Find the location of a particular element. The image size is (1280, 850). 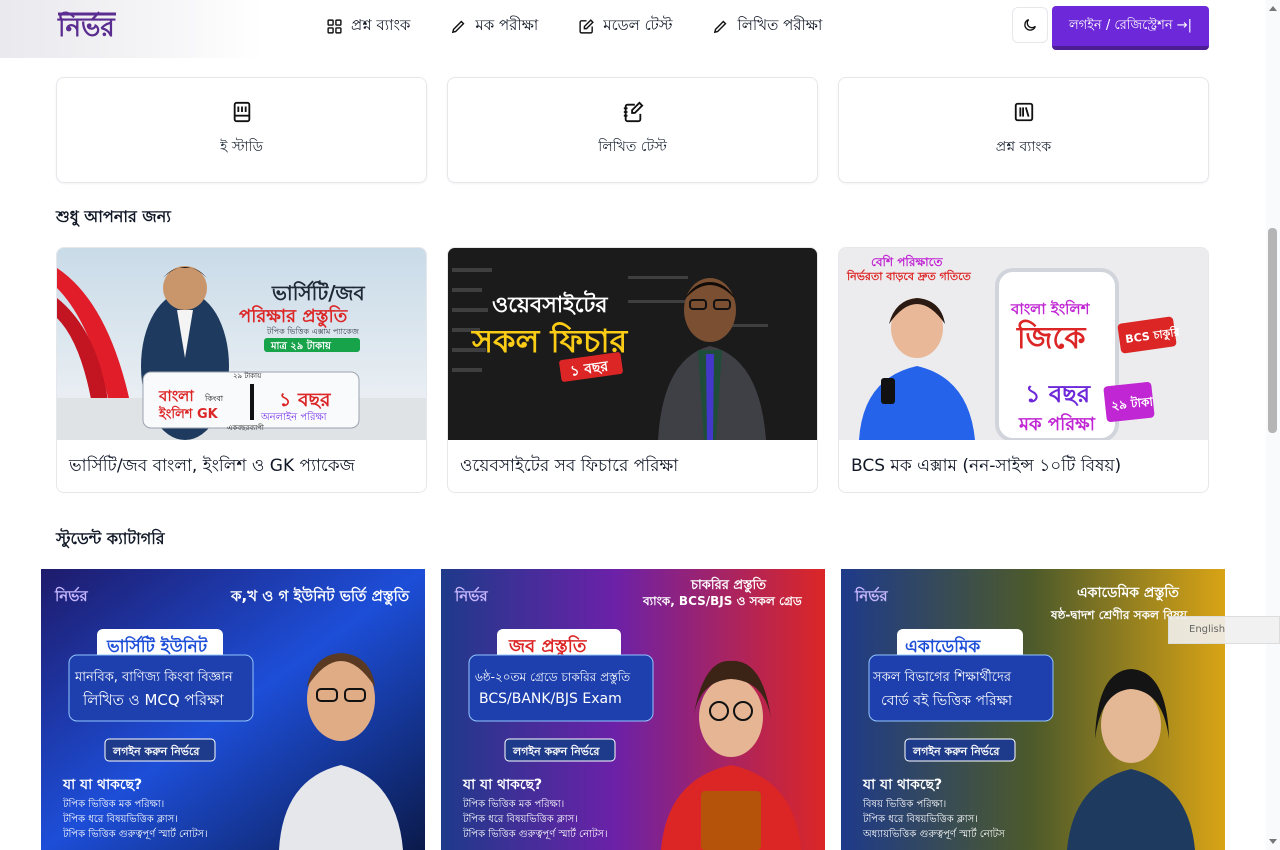

banner-box1: ৬ষ্ঠ-২০তম গ্রেডে চাকরির প্রস্তুতি is located at coordinates (553, 677).